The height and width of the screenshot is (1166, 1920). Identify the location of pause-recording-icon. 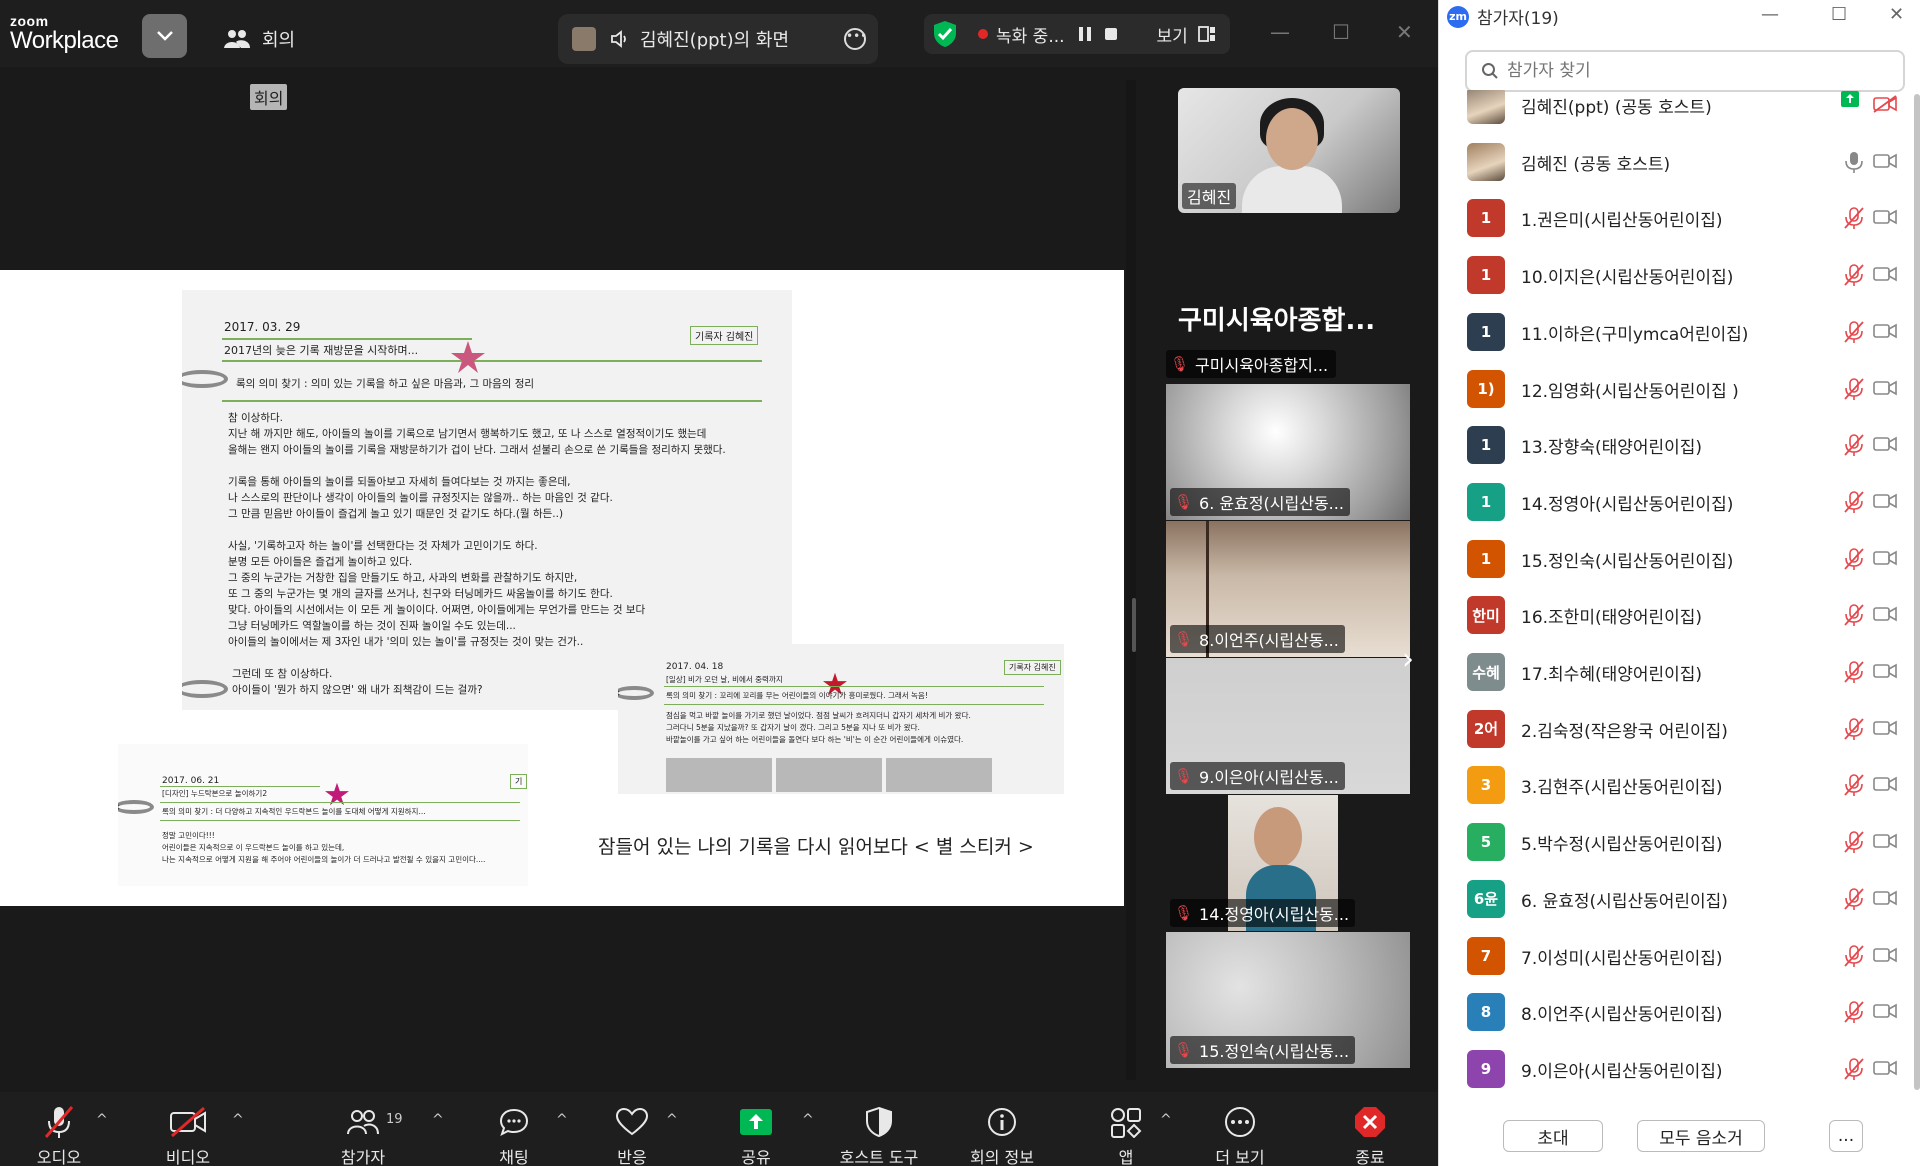
(1084, 34).